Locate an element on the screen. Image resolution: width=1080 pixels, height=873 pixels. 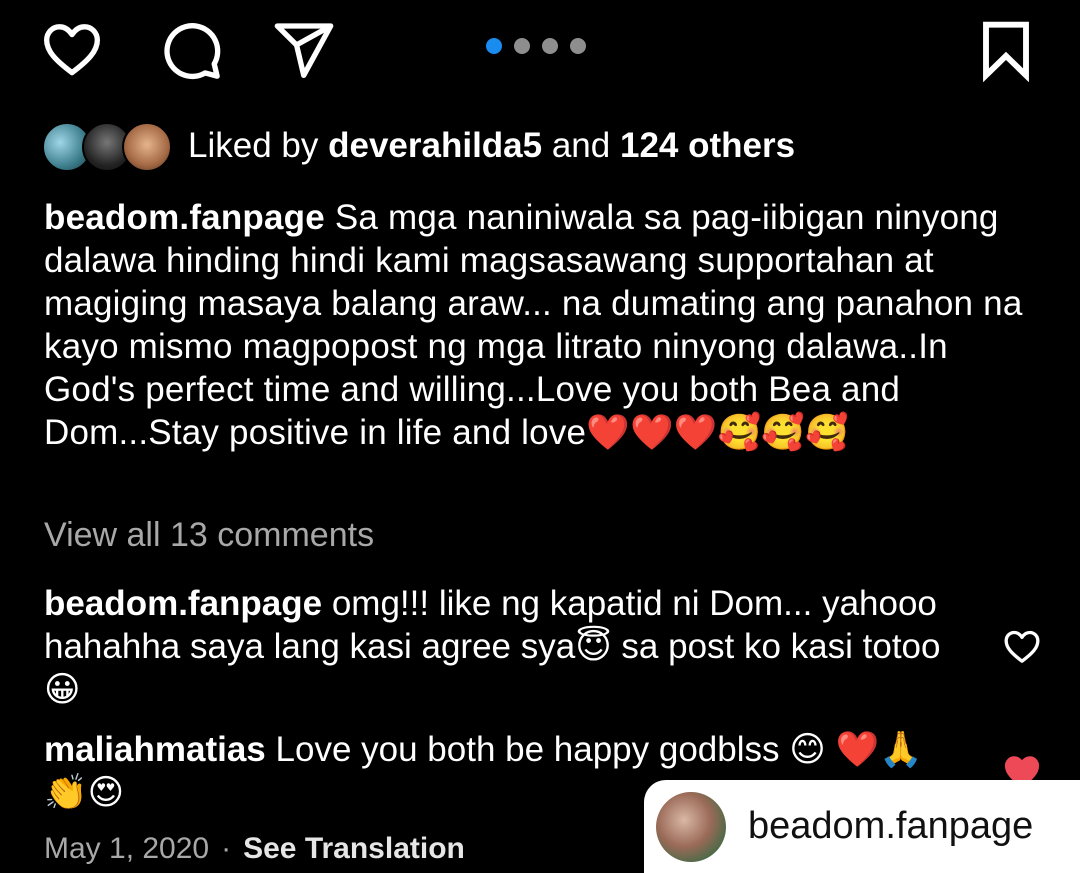
likes-others-count: 124 others is located at coordinates (707, 146).